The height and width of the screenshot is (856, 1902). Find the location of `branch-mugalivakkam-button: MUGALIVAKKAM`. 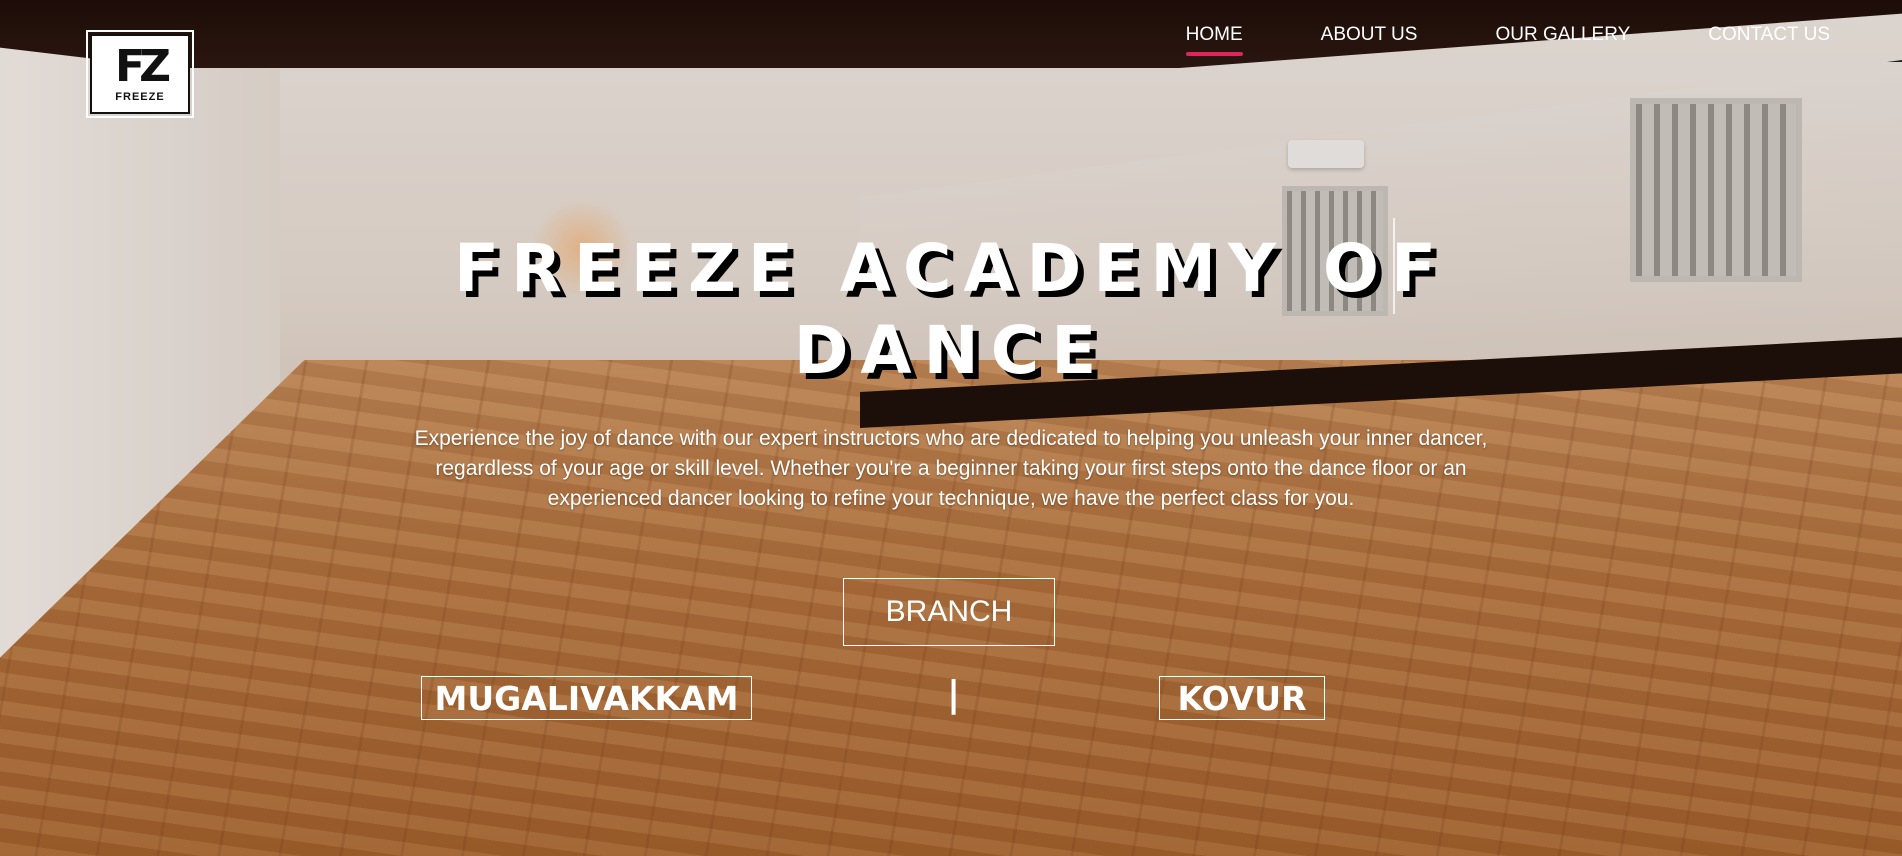

branch-mugalivakkam-button: MUGALIVAKKAM is located at coordinates (586, 698).